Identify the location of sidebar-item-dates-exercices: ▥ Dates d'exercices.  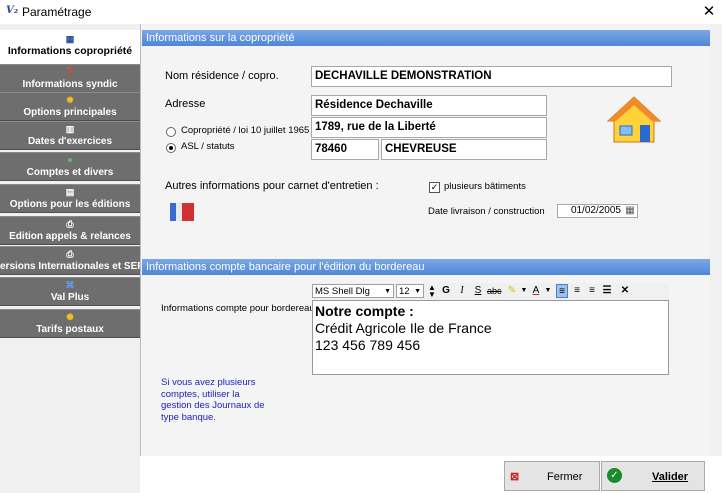
(70, 135).